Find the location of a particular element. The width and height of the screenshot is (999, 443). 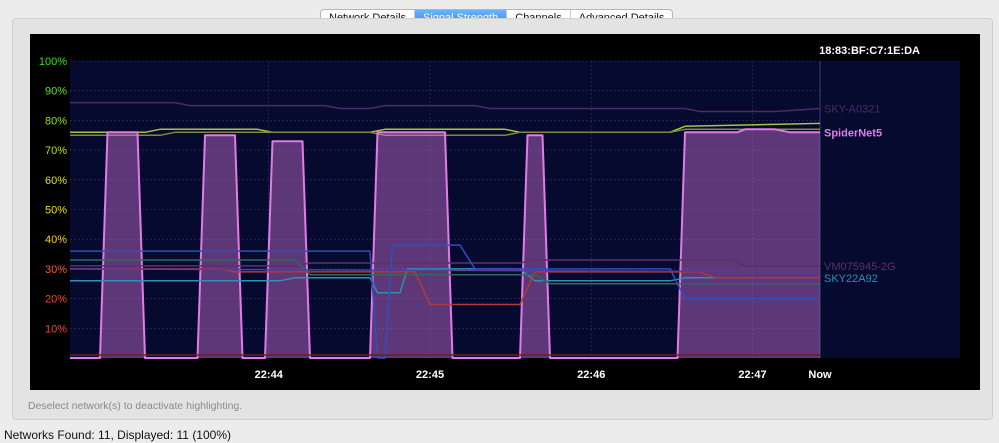

y-tick-label: 90% is located at coordinates (56, 92).